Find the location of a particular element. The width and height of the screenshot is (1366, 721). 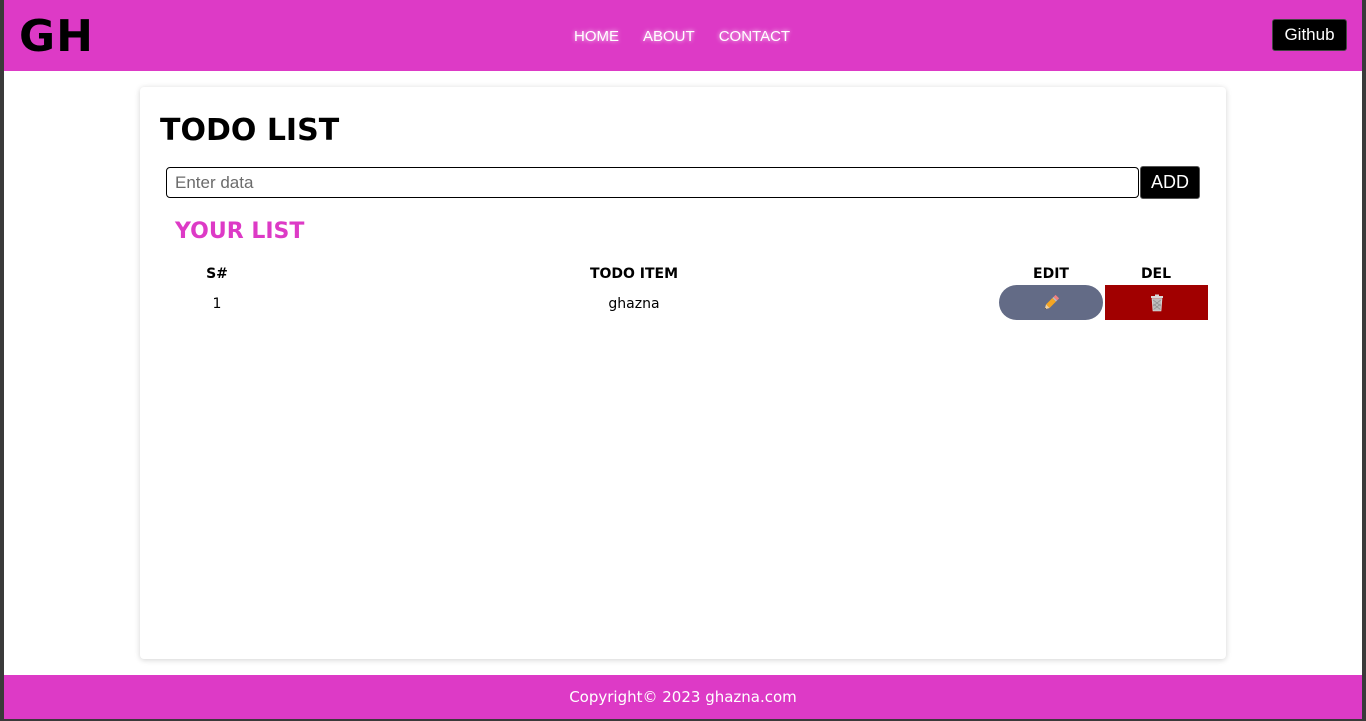

header-del: DEL is located at coordinates (1156, 274).